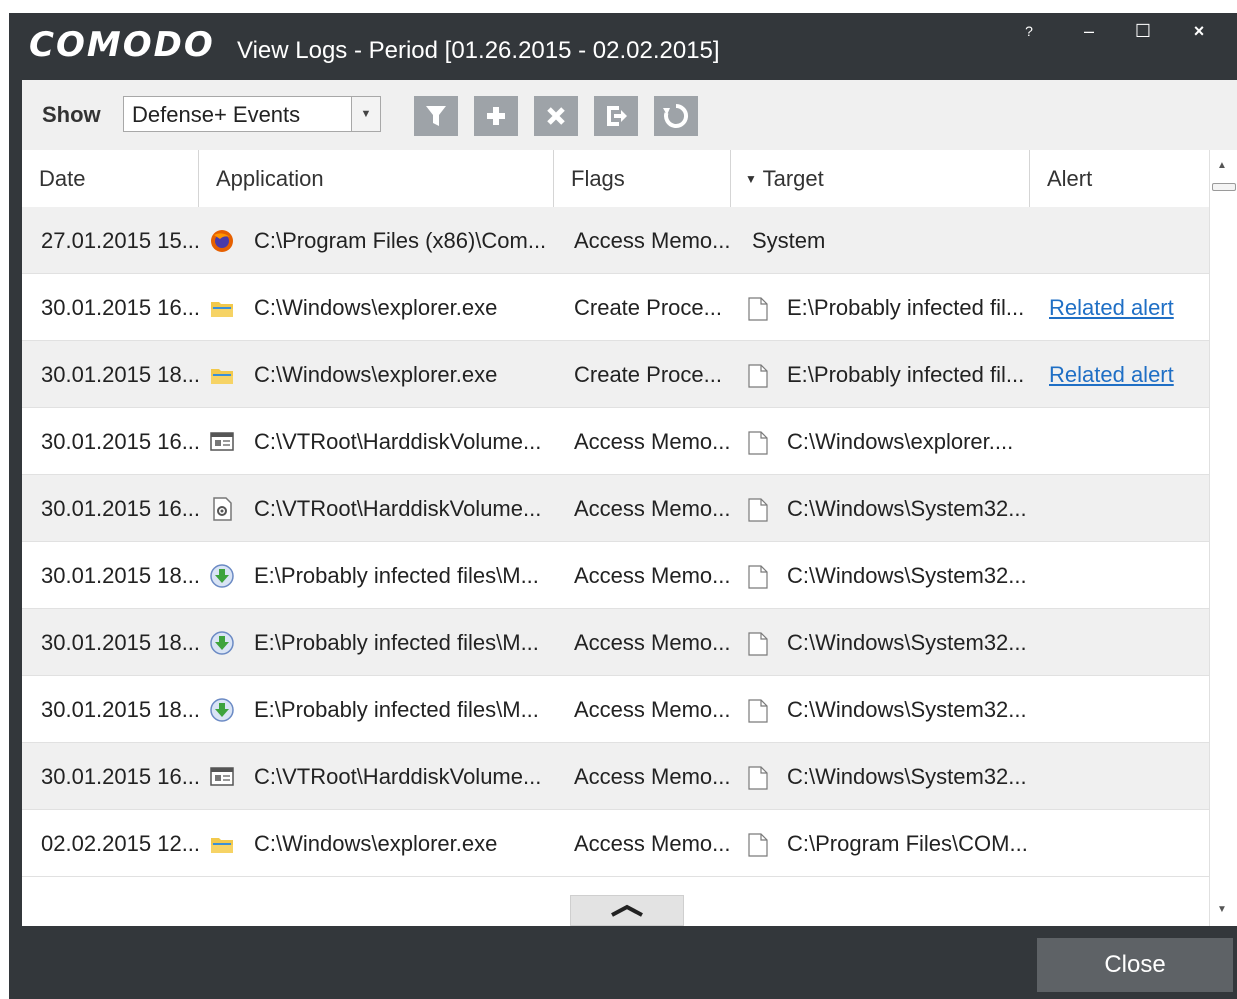 This screenshot has height=999, width=1237. I want to click on delete-button, so click(556, 116).